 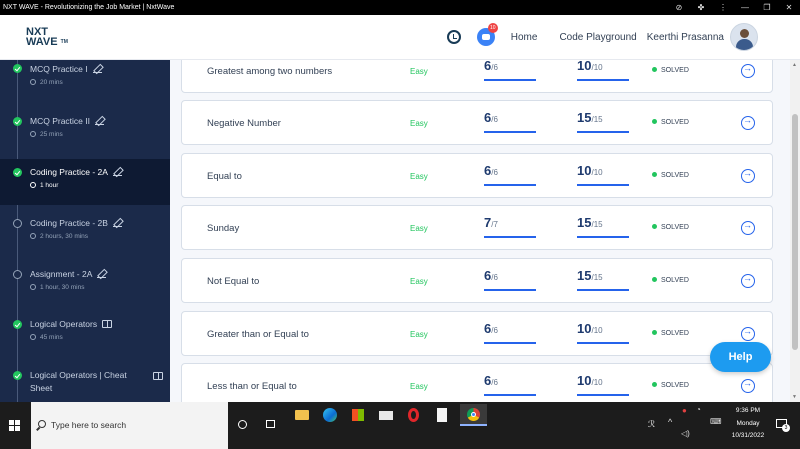 What do you see at coordinates (85, 233) in the screenshot?
I see `sidebar-item-coding-practice-2b: Coding Practice - 2B 2 hours, 30 mins` at bounding box center [85, 233].